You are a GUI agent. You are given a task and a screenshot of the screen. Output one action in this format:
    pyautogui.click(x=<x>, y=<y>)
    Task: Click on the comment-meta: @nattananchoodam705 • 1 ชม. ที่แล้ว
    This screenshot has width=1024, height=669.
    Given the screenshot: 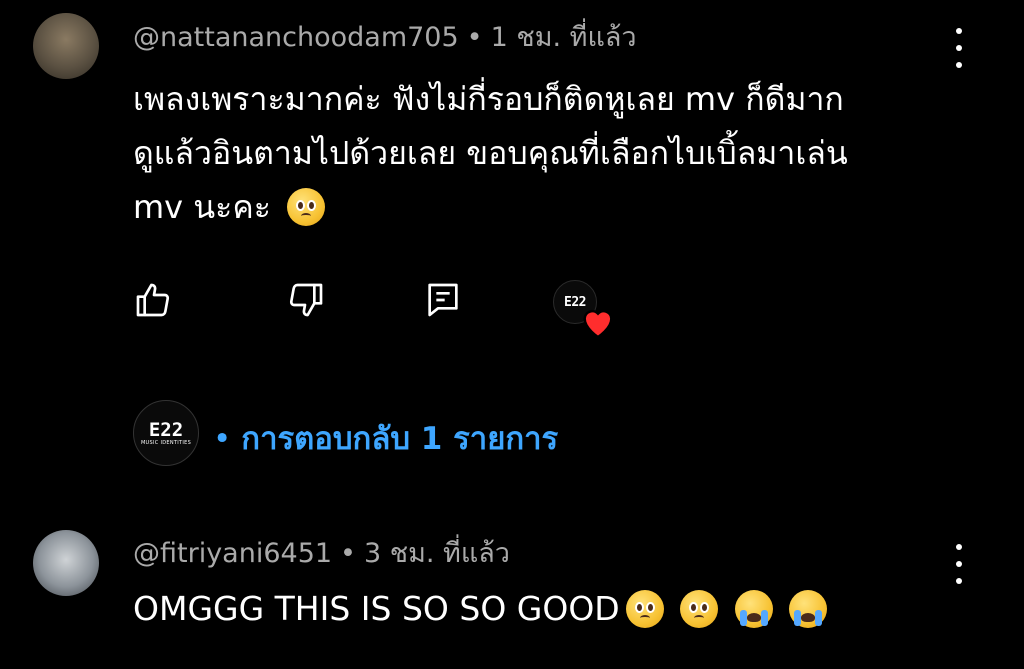 What is the action you would take?
    pyautogui.click(x=385, y=38)
    